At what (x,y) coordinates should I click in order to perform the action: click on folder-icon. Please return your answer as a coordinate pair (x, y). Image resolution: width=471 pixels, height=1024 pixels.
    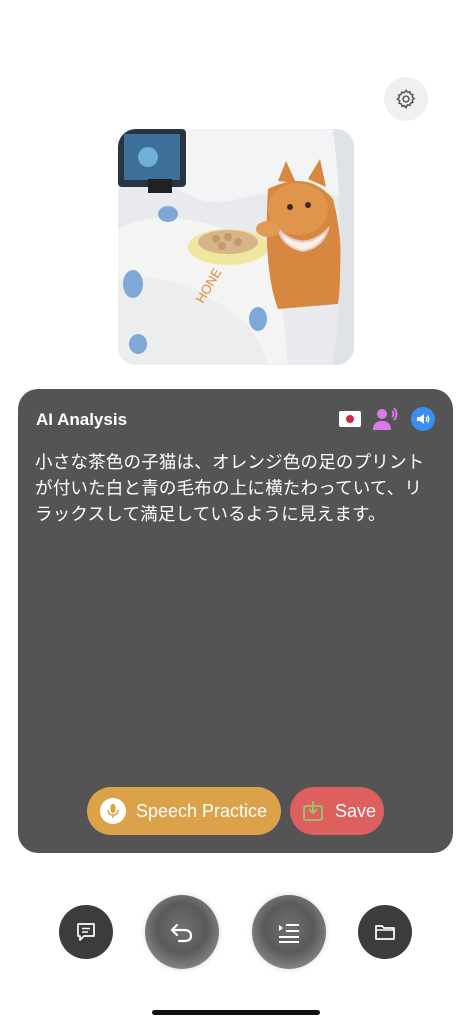
    Looking at the image, I should click on (385, 932).